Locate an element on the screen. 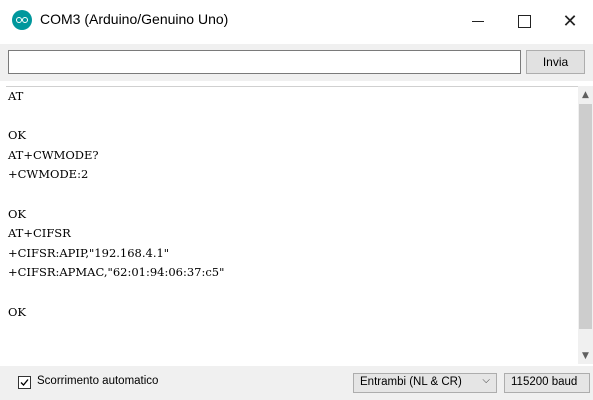 The width and height of the screenshot is (593, 400). output-line: AT+CIFSR is located at coordinates (39, 233).